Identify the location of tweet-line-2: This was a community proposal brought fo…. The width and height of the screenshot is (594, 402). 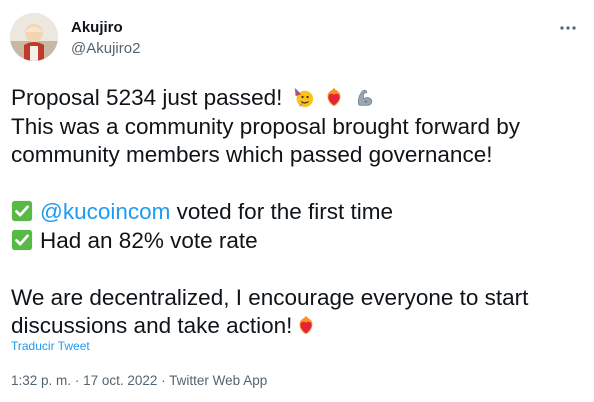
(265, 126).